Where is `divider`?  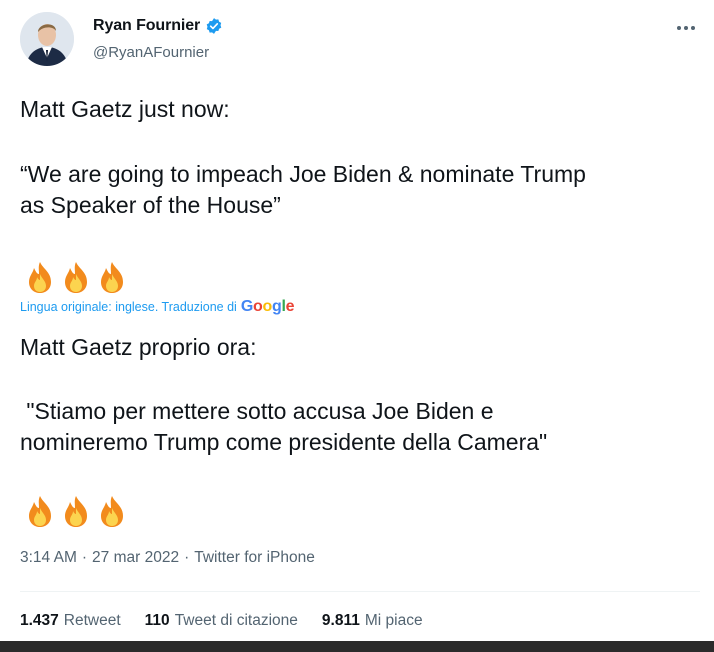 divider is located at coordinates (360, 591).